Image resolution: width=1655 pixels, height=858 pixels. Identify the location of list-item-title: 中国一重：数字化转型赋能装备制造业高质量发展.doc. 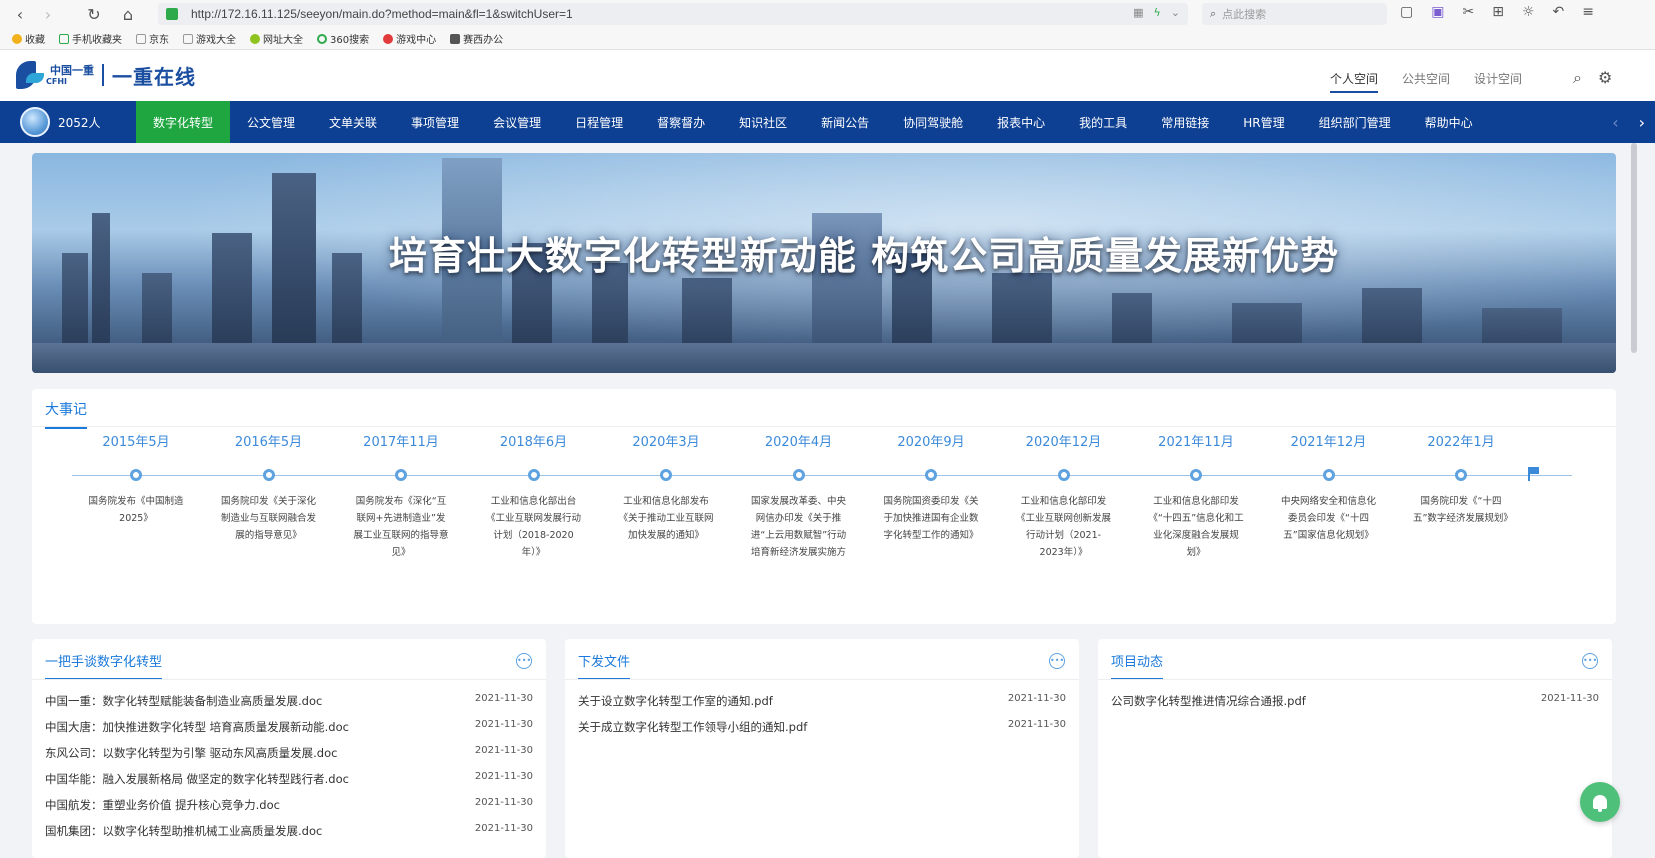
(183, 703).